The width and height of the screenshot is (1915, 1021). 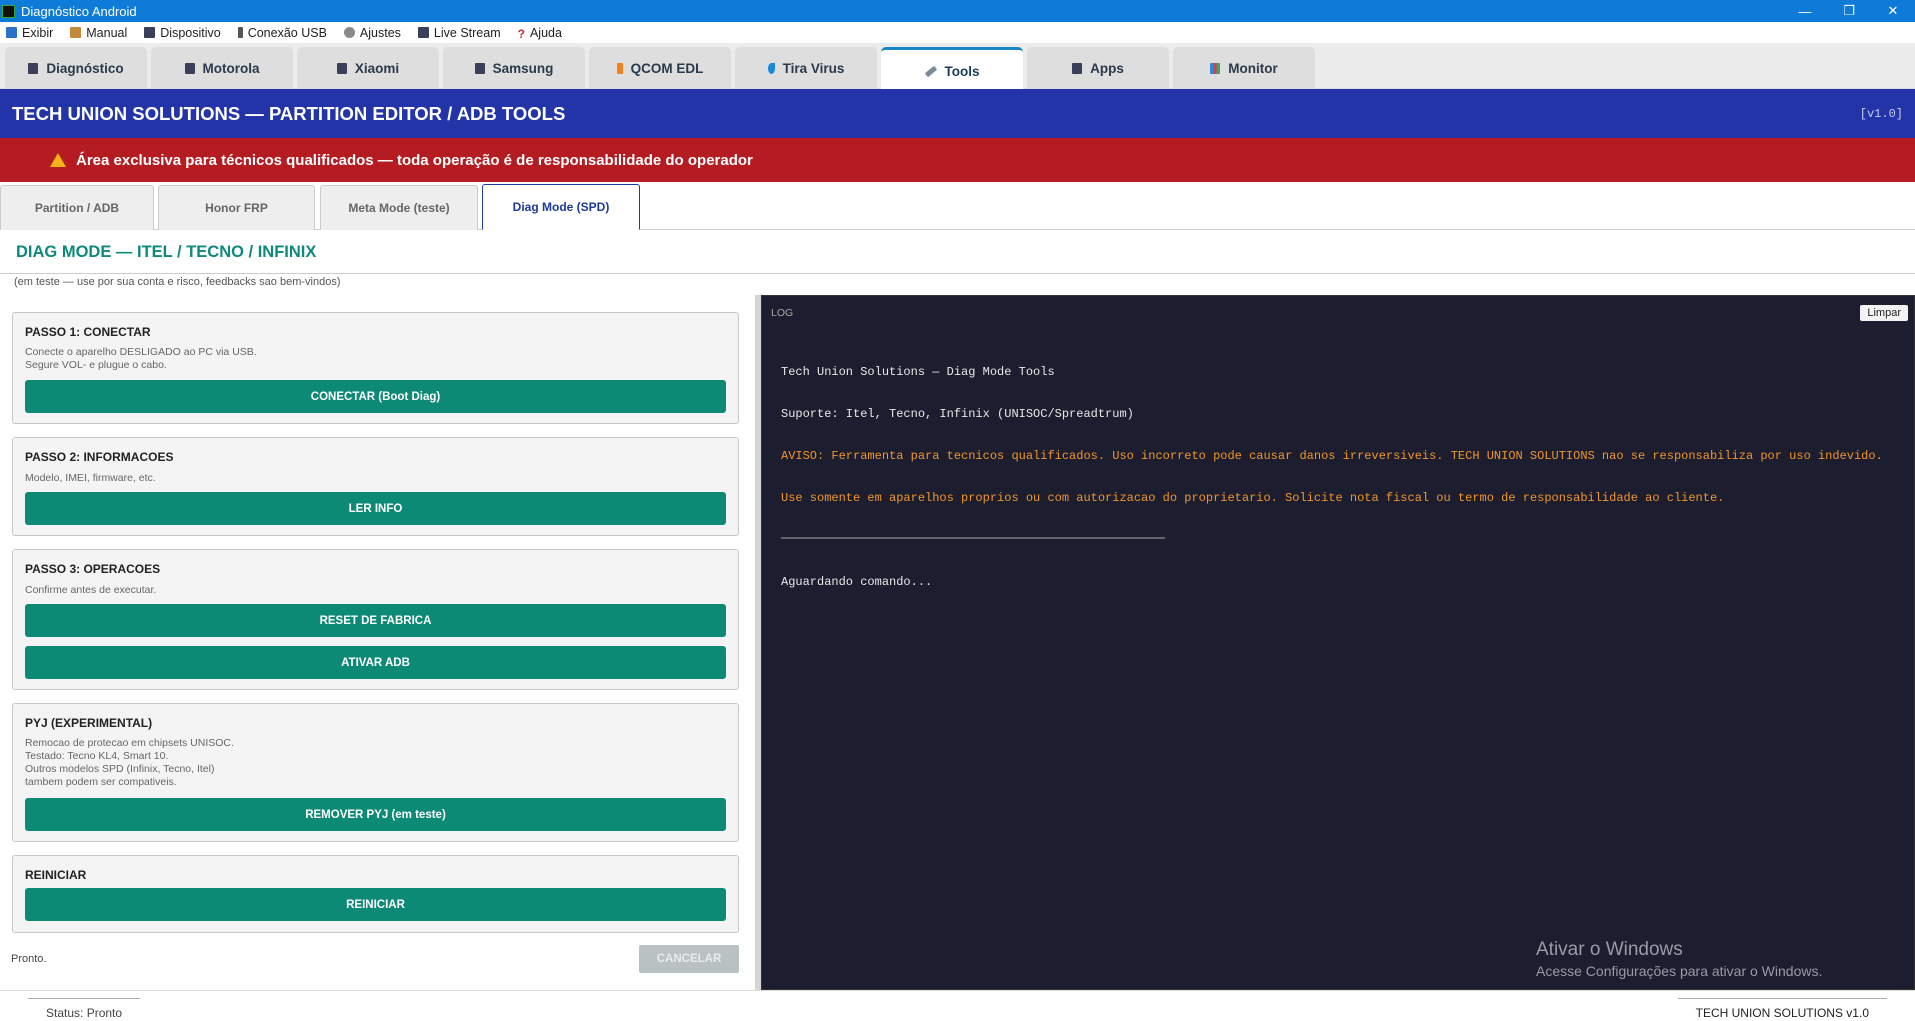 I want to click on title-divider, so click(x=957, y=273).